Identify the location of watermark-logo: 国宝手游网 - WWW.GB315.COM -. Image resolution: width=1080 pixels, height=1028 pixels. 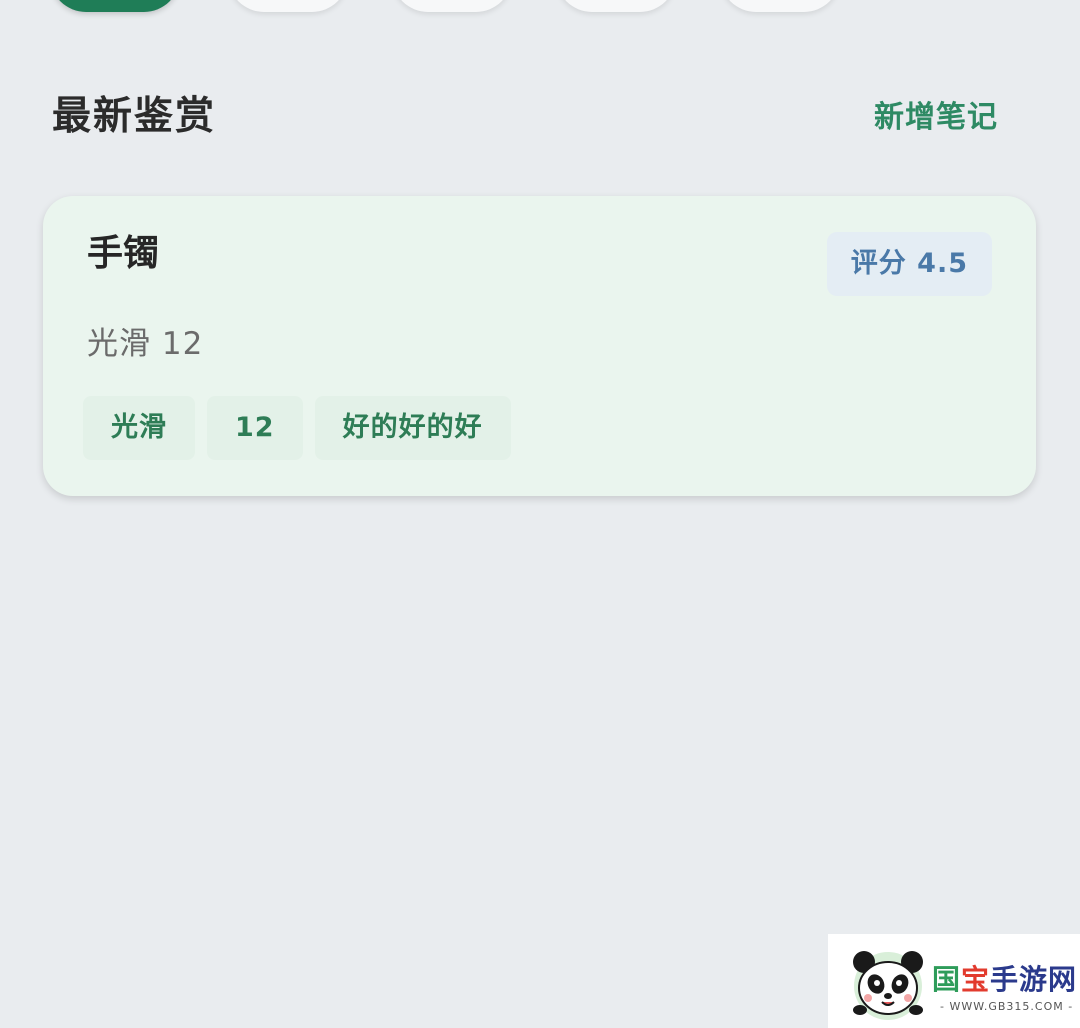
(954, 981).